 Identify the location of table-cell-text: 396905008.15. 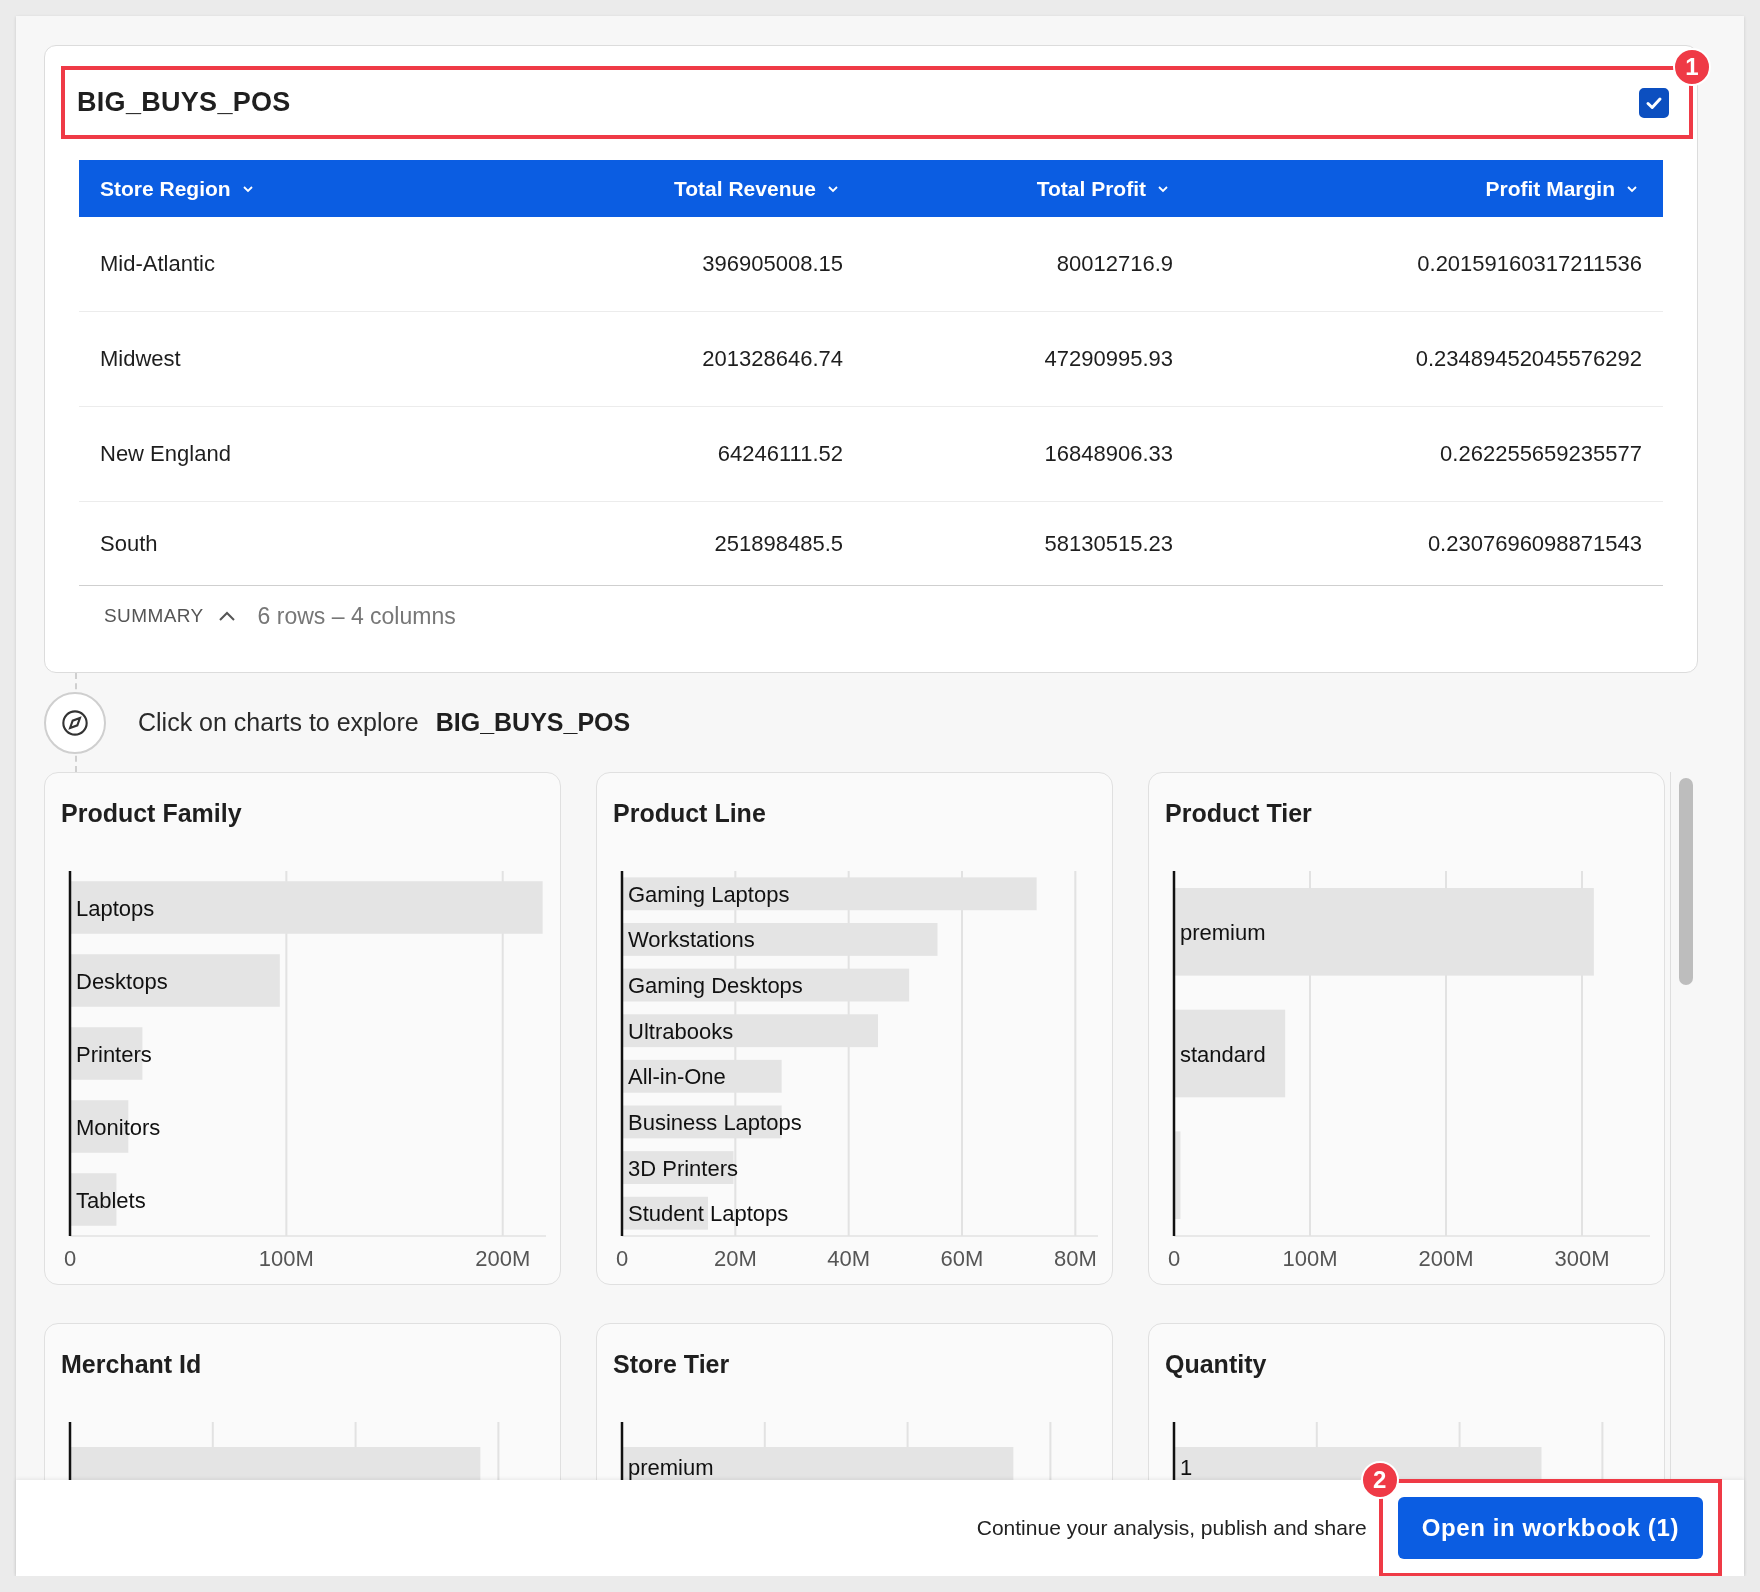
(772, 264).